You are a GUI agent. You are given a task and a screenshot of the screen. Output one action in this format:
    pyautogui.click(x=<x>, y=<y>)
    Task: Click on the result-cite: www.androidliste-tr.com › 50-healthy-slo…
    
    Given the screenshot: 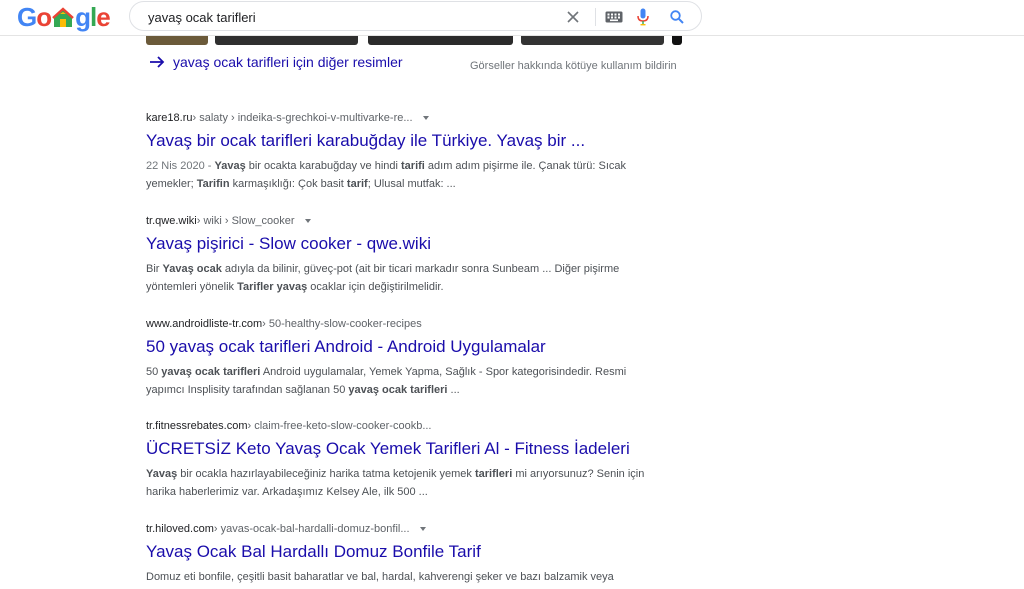 What is the action you would take?
    pyautogui.click(x=406, y=324)
    